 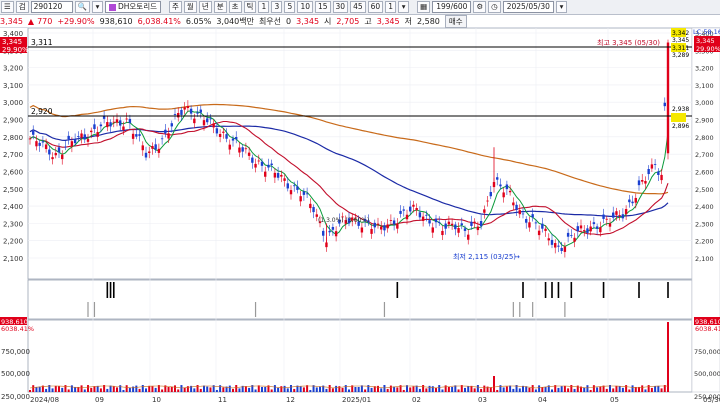 I want to click on period-button: 틱, so click(x=250, y=7).